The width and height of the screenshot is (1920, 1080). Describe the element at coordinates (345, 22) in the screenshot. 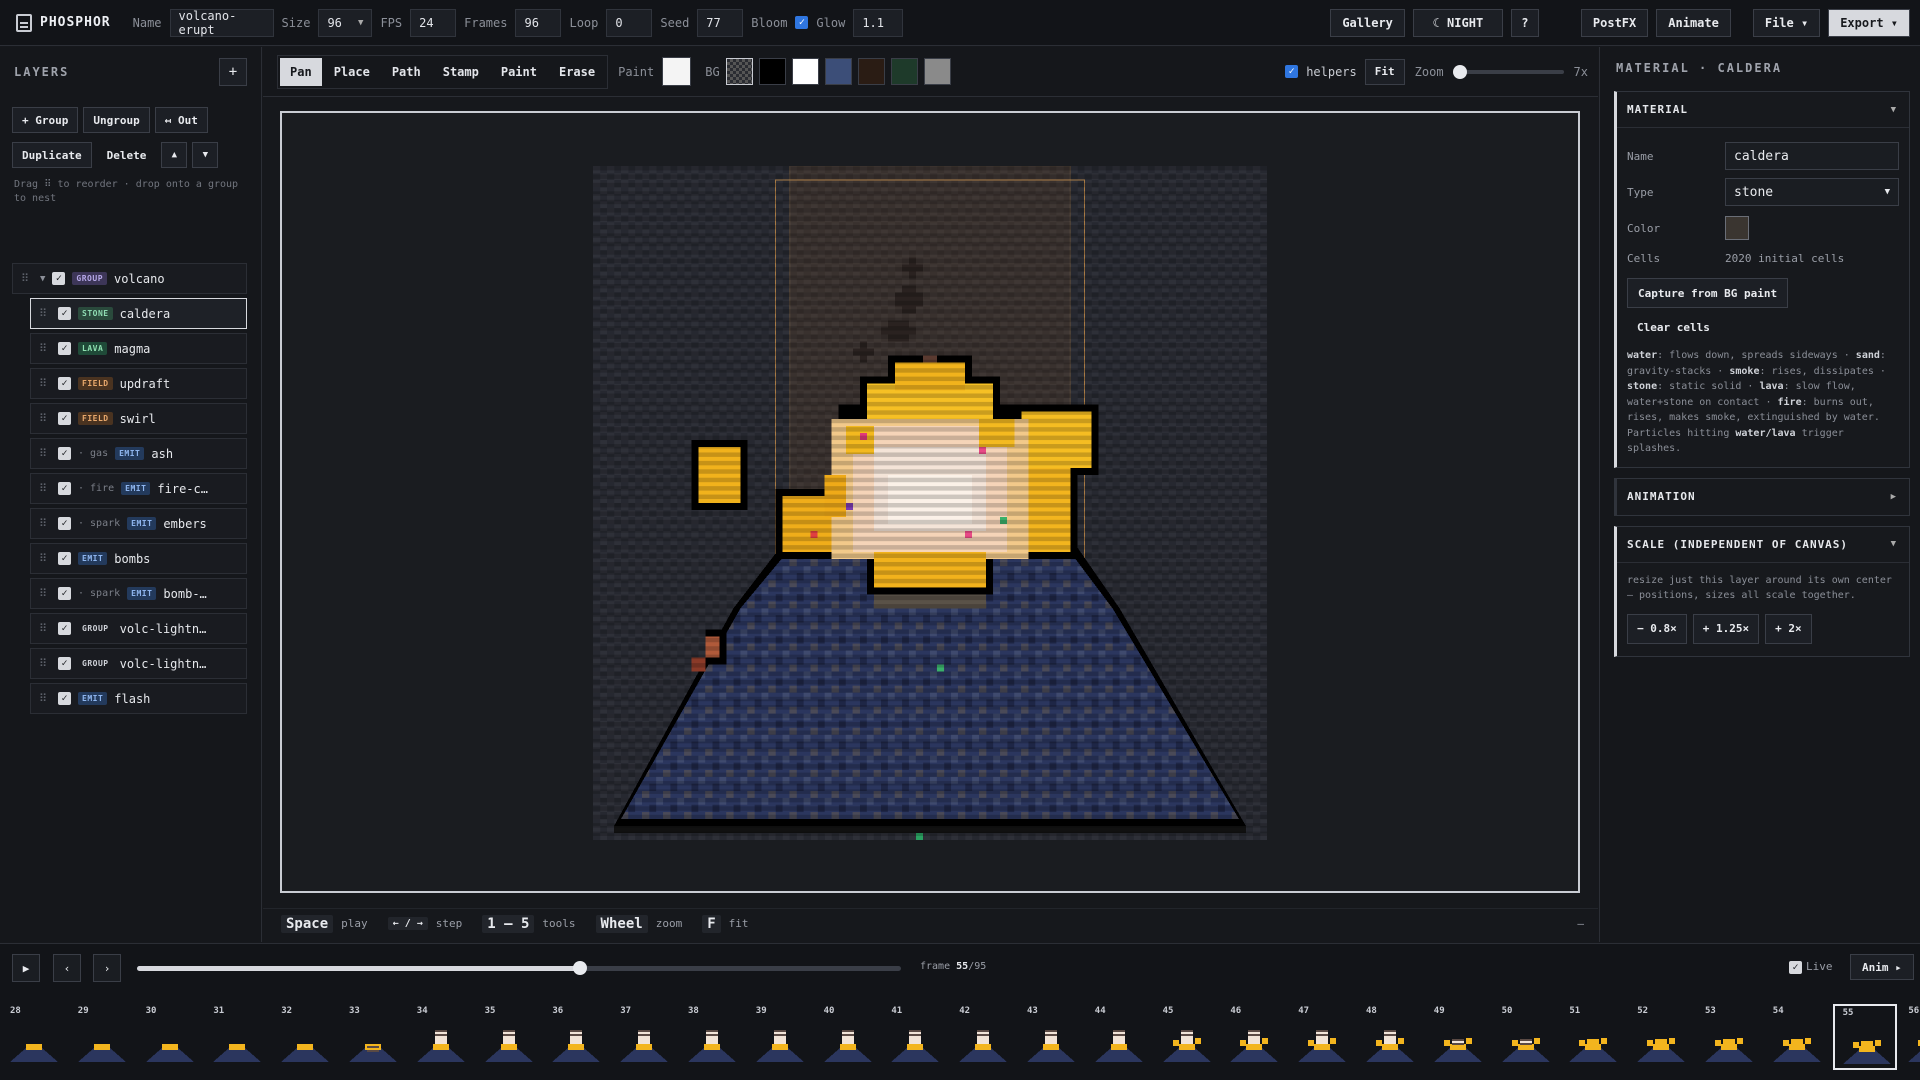

I see `size-select: 96 ▼` at that location.